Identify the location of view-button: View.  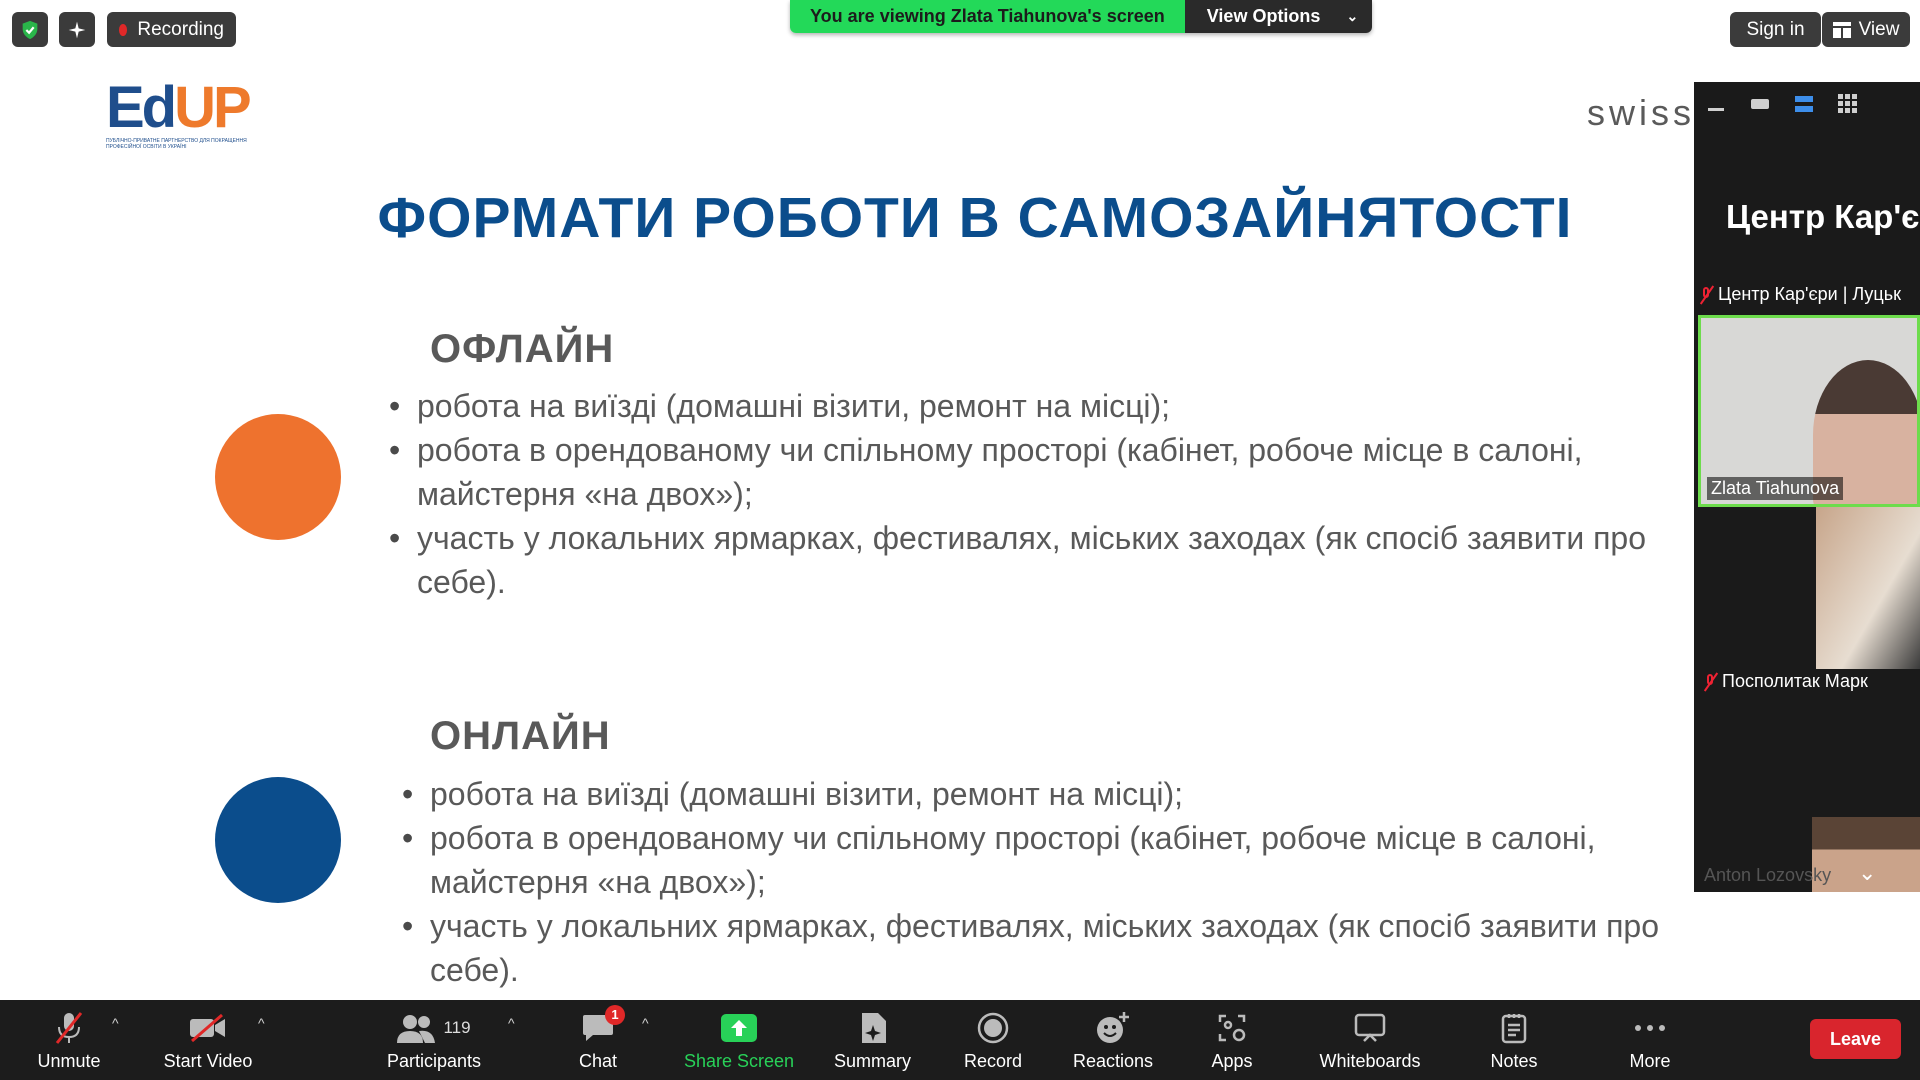
(1866, 29).